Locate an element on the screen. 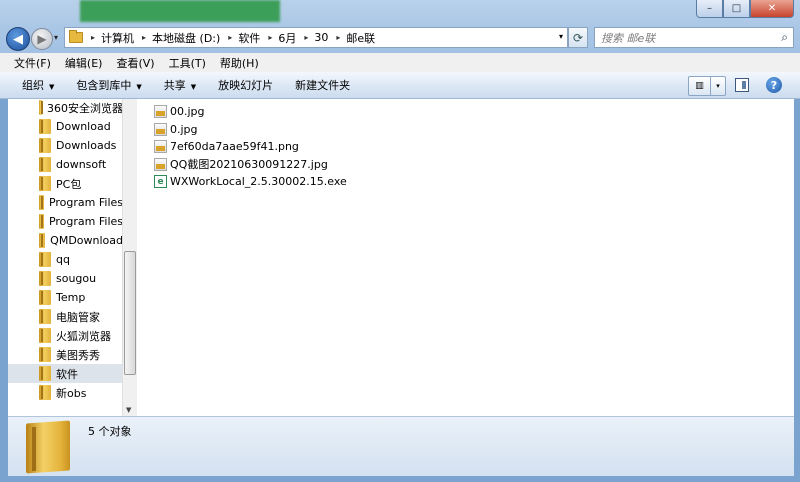 Image resolution: width=800 pixels, height=482 pixels. item-count: 5 个对象 is located at coordinates (110, 431).